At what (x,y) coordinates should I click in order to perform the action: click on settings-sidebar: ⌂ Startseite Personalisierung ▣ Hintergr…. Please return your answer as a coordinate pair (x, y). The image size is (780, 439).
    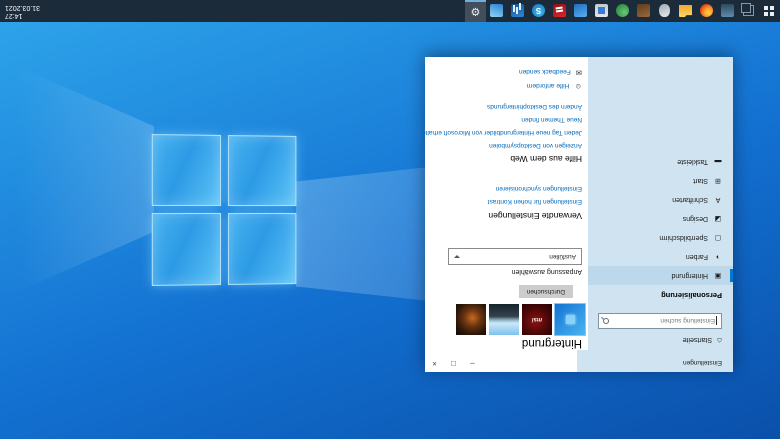
    Looking at the image, I should click on (660, 203).